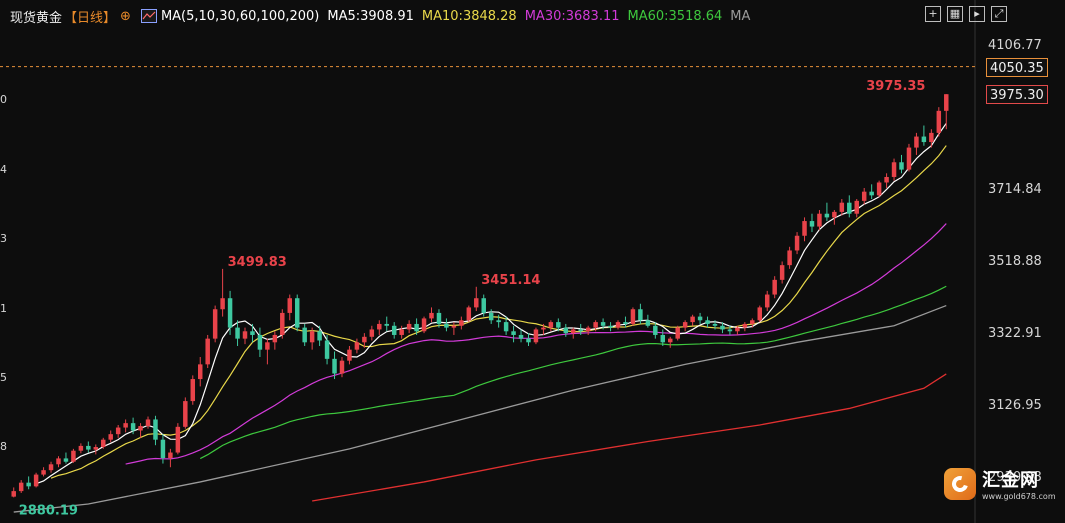  What do you see at coordinates (3, 99) in the screenshot?
I see `left-edge-label: 0` at bounding box center [3, 99].